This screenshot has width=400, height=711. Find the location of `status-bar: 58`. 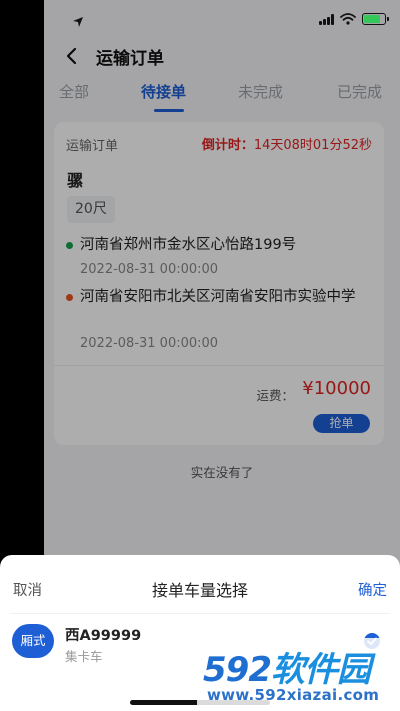

status-bar: 58 is located at coordinates (200, 21).